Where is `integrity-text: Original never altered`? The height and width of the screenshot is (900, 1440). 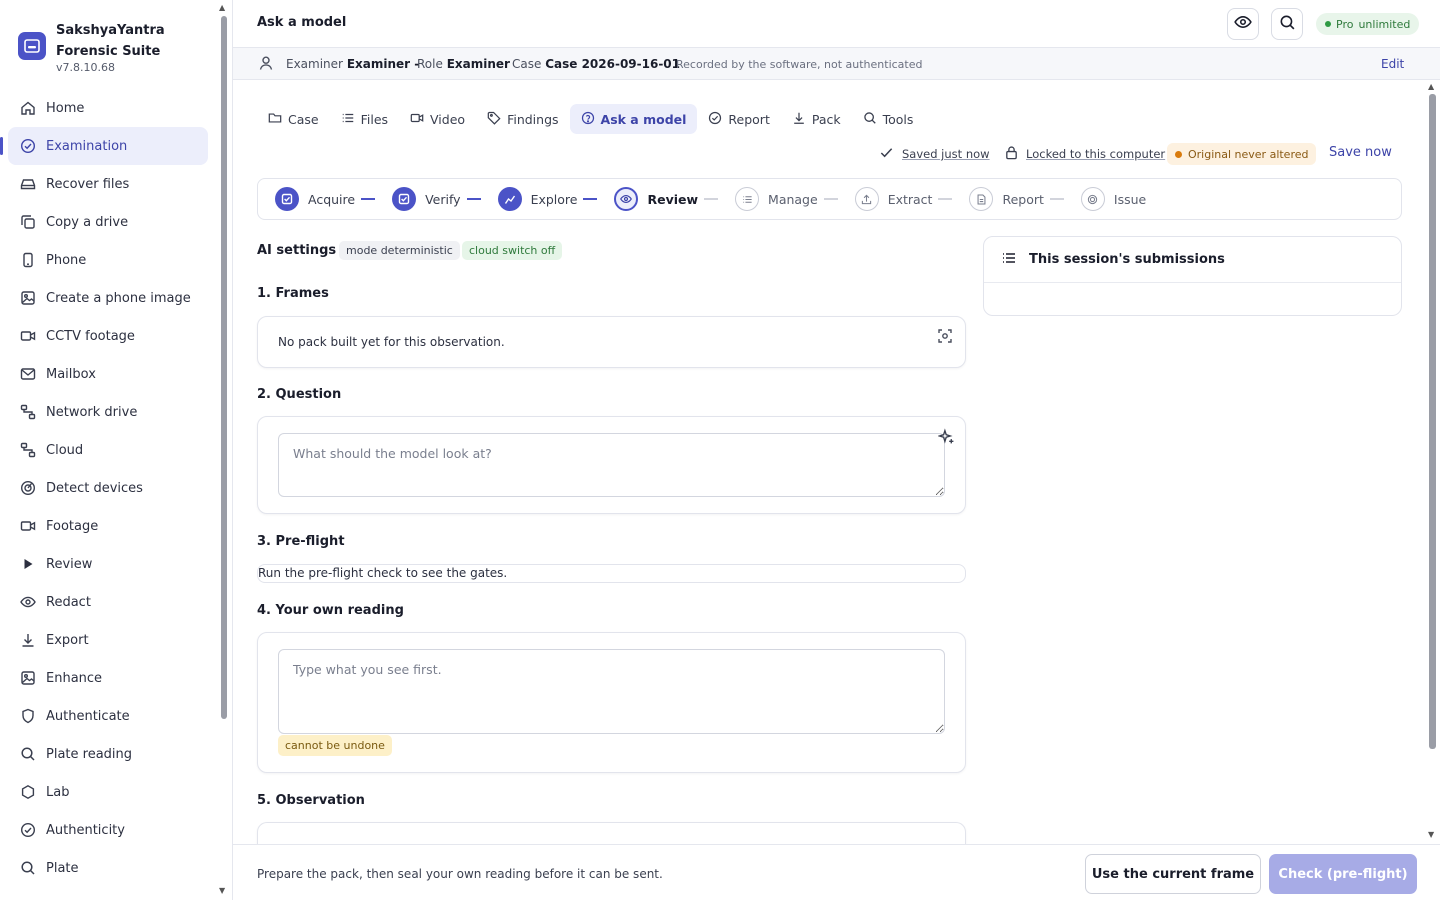
integrity-text: Original never altered is located at coordinates (1248, 154).